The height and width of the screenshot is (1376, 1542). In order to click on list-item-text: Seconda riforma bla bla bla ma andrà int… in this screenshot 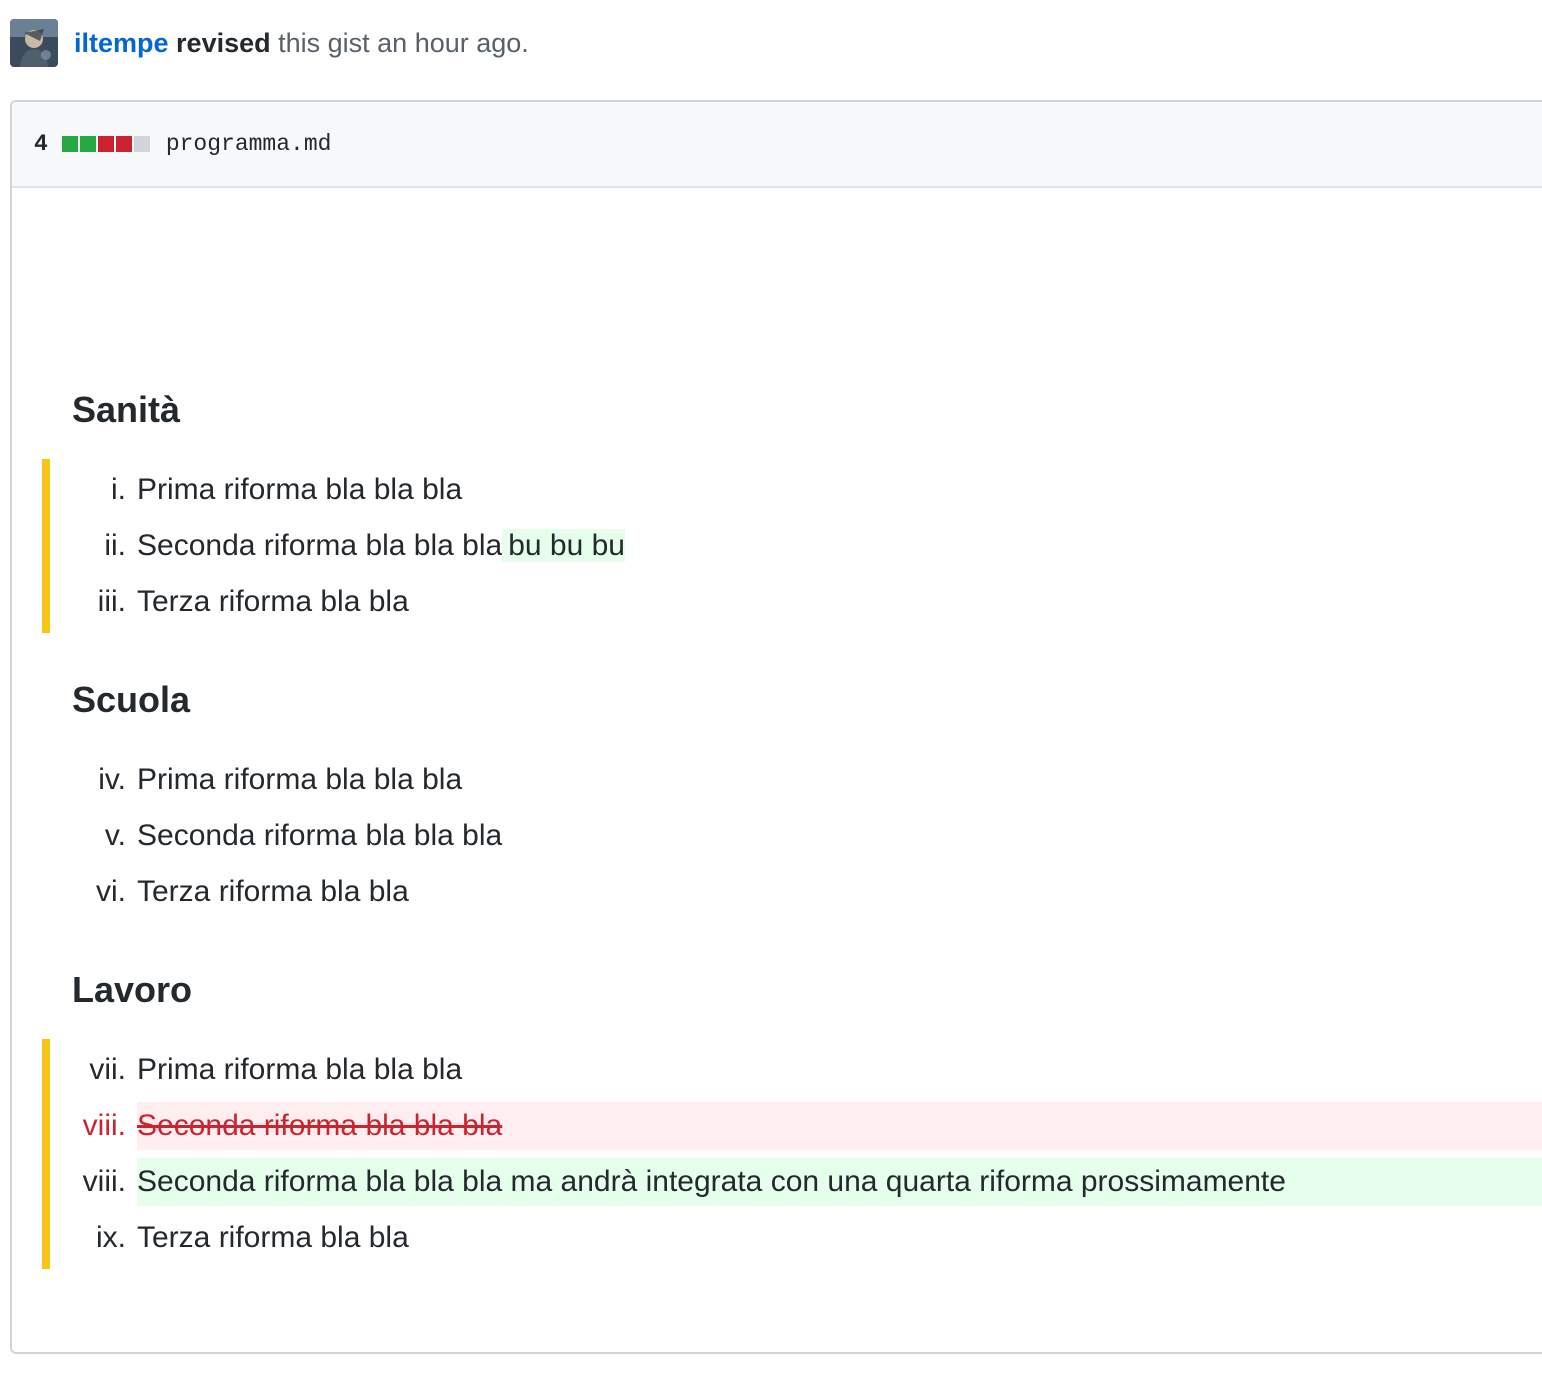, I will do `click(711, 1182)`.